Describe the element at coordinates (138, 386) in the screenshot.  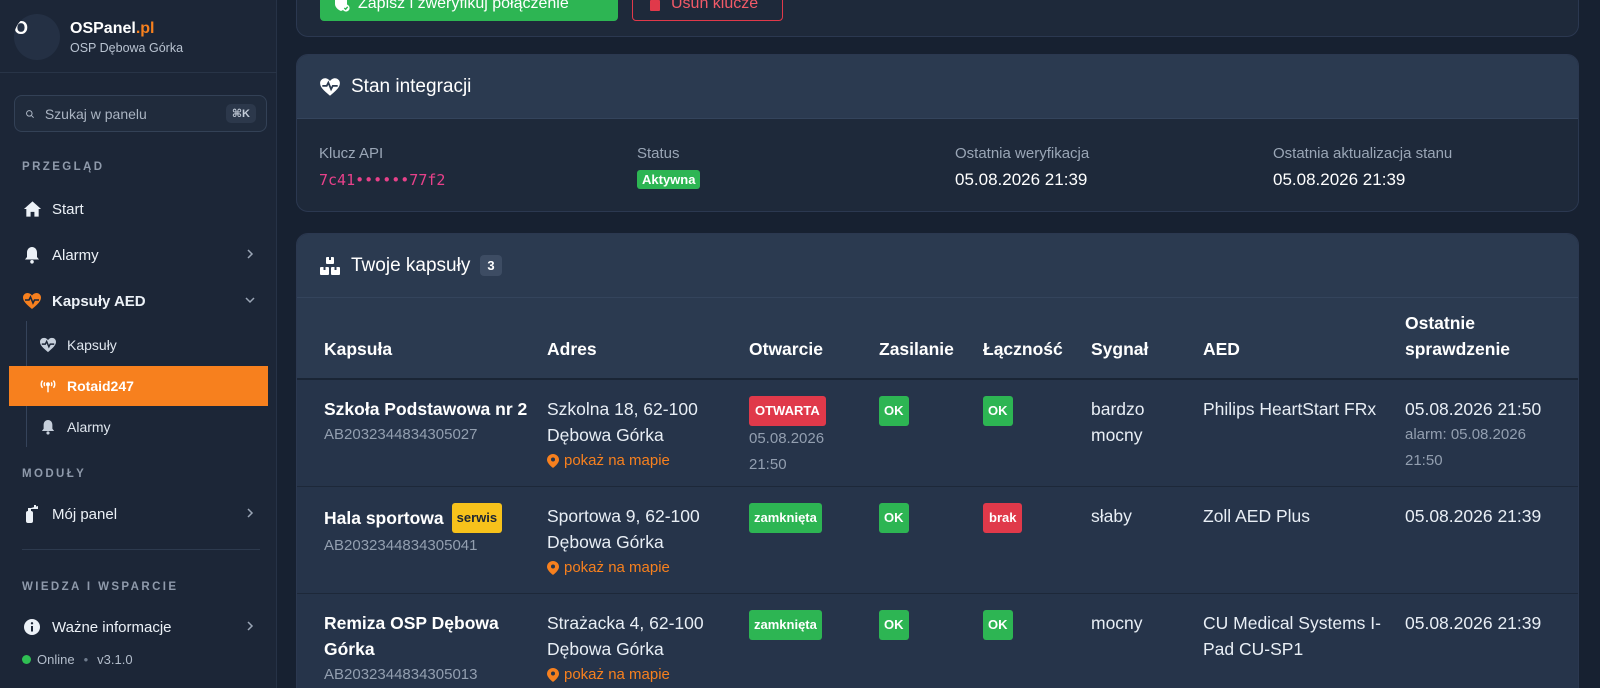
I see `sidebar-subitem-rotaid247: Rotaid247` at that location.